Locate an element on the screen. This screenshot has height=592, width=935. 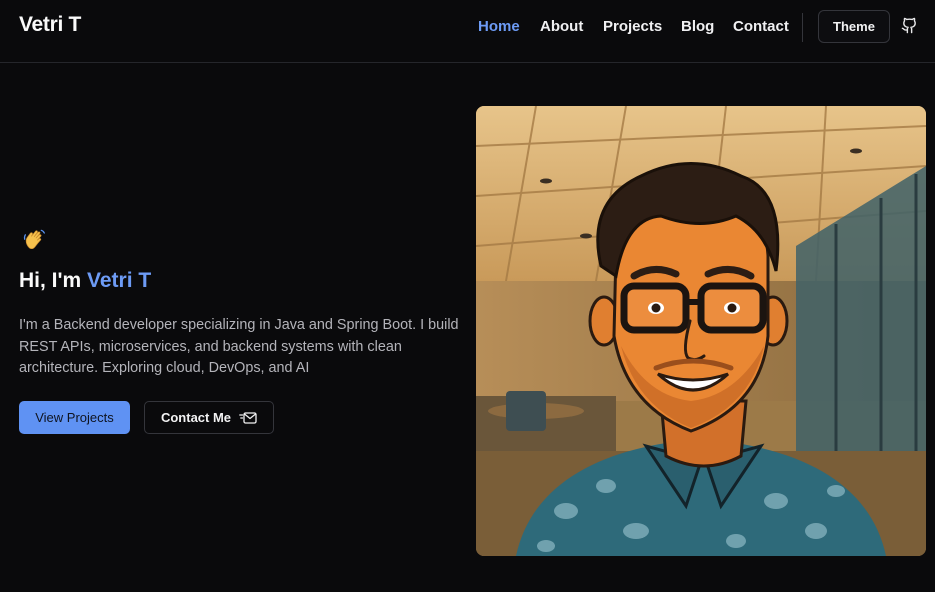
main-nav: Home About Projects Blog Contact is located at coordinates (467, 28).